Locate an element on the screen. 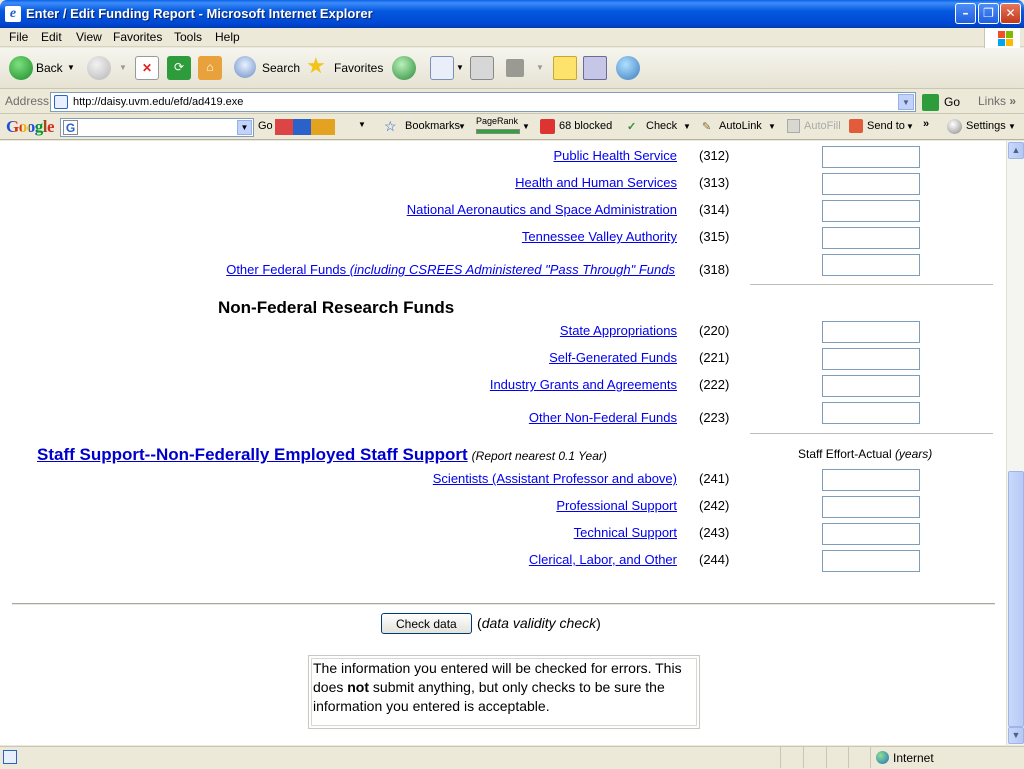  check-dropdown-icon: ▼ is located at coordinates (687, 126).